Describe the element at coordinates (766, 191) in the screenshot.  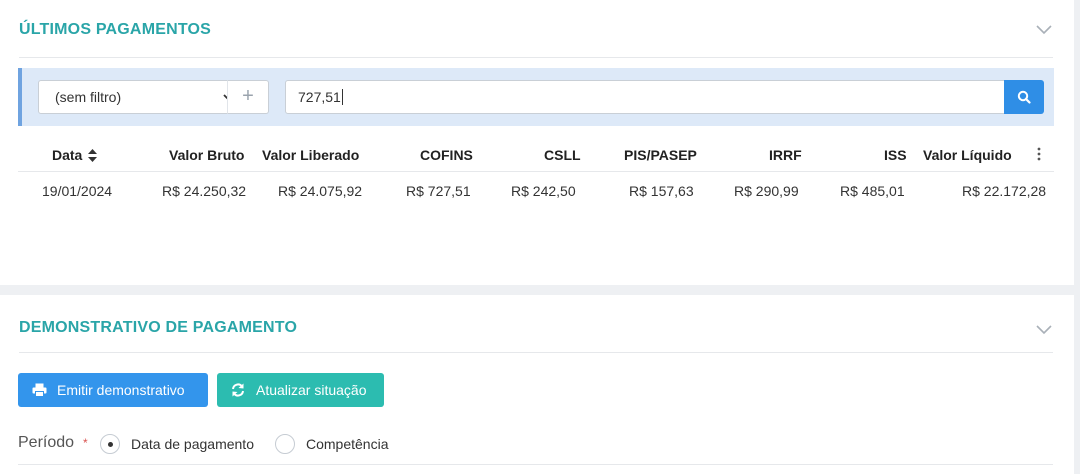
I see `cell-irrf: R$ 290,99` at that location.